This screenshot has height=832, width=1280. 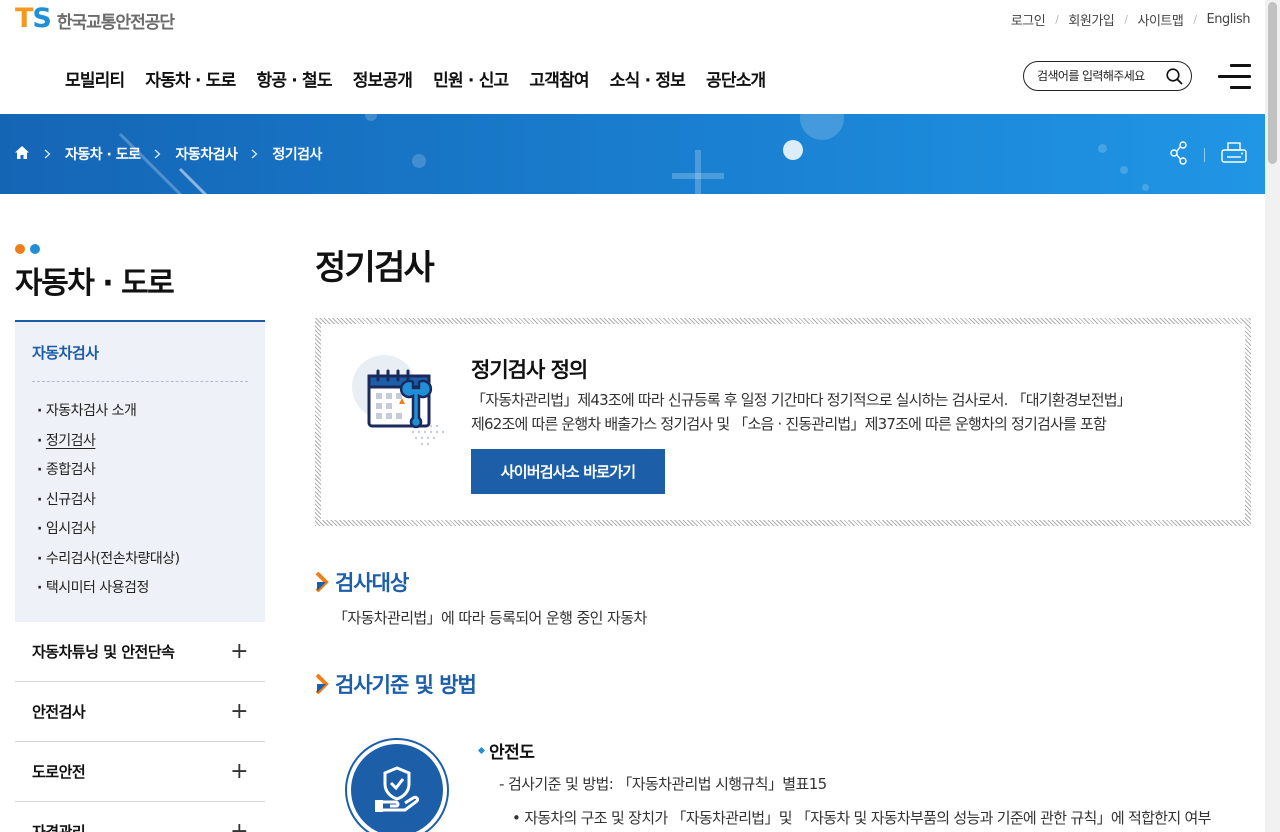 I want to click on definition-title: 정기검사 정의, so click(x=529, y=370).